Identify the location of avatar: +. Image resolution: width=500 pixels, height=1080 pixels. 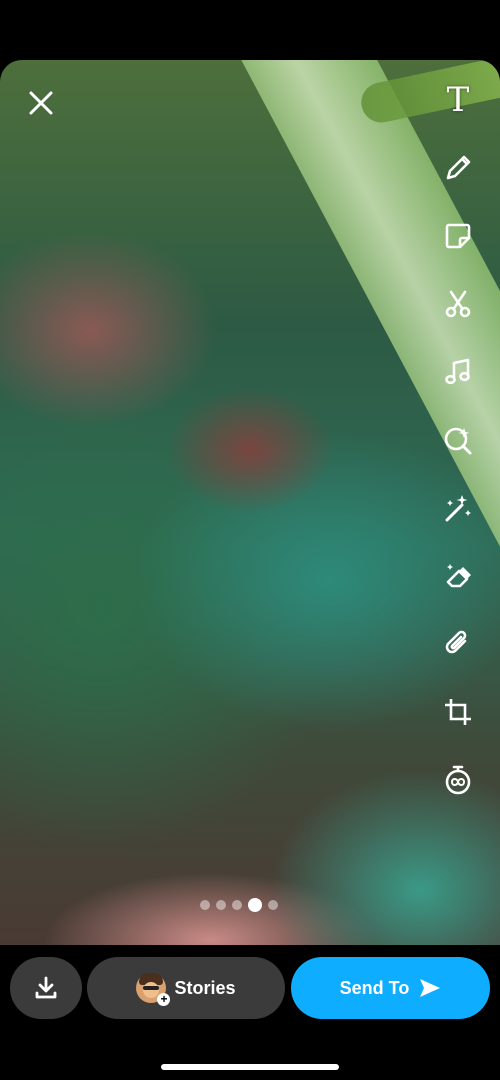
(153, 989).